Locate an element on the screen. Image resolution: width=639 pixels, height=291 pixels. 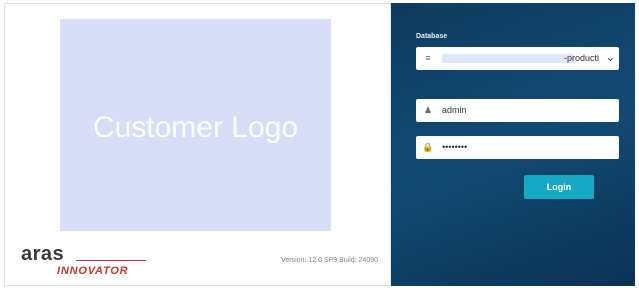
username-value: admin is located at coordinates (454, 110).